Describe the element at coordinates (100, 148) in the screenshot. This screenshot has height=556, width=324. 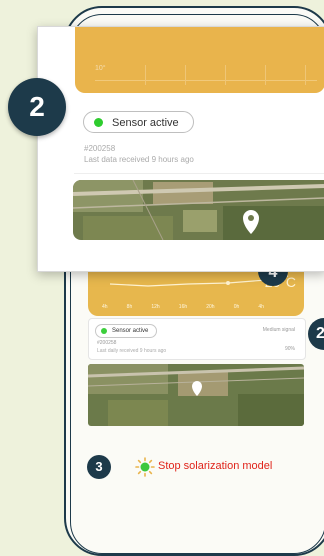
I see `sensor-id: #200258` at that location.